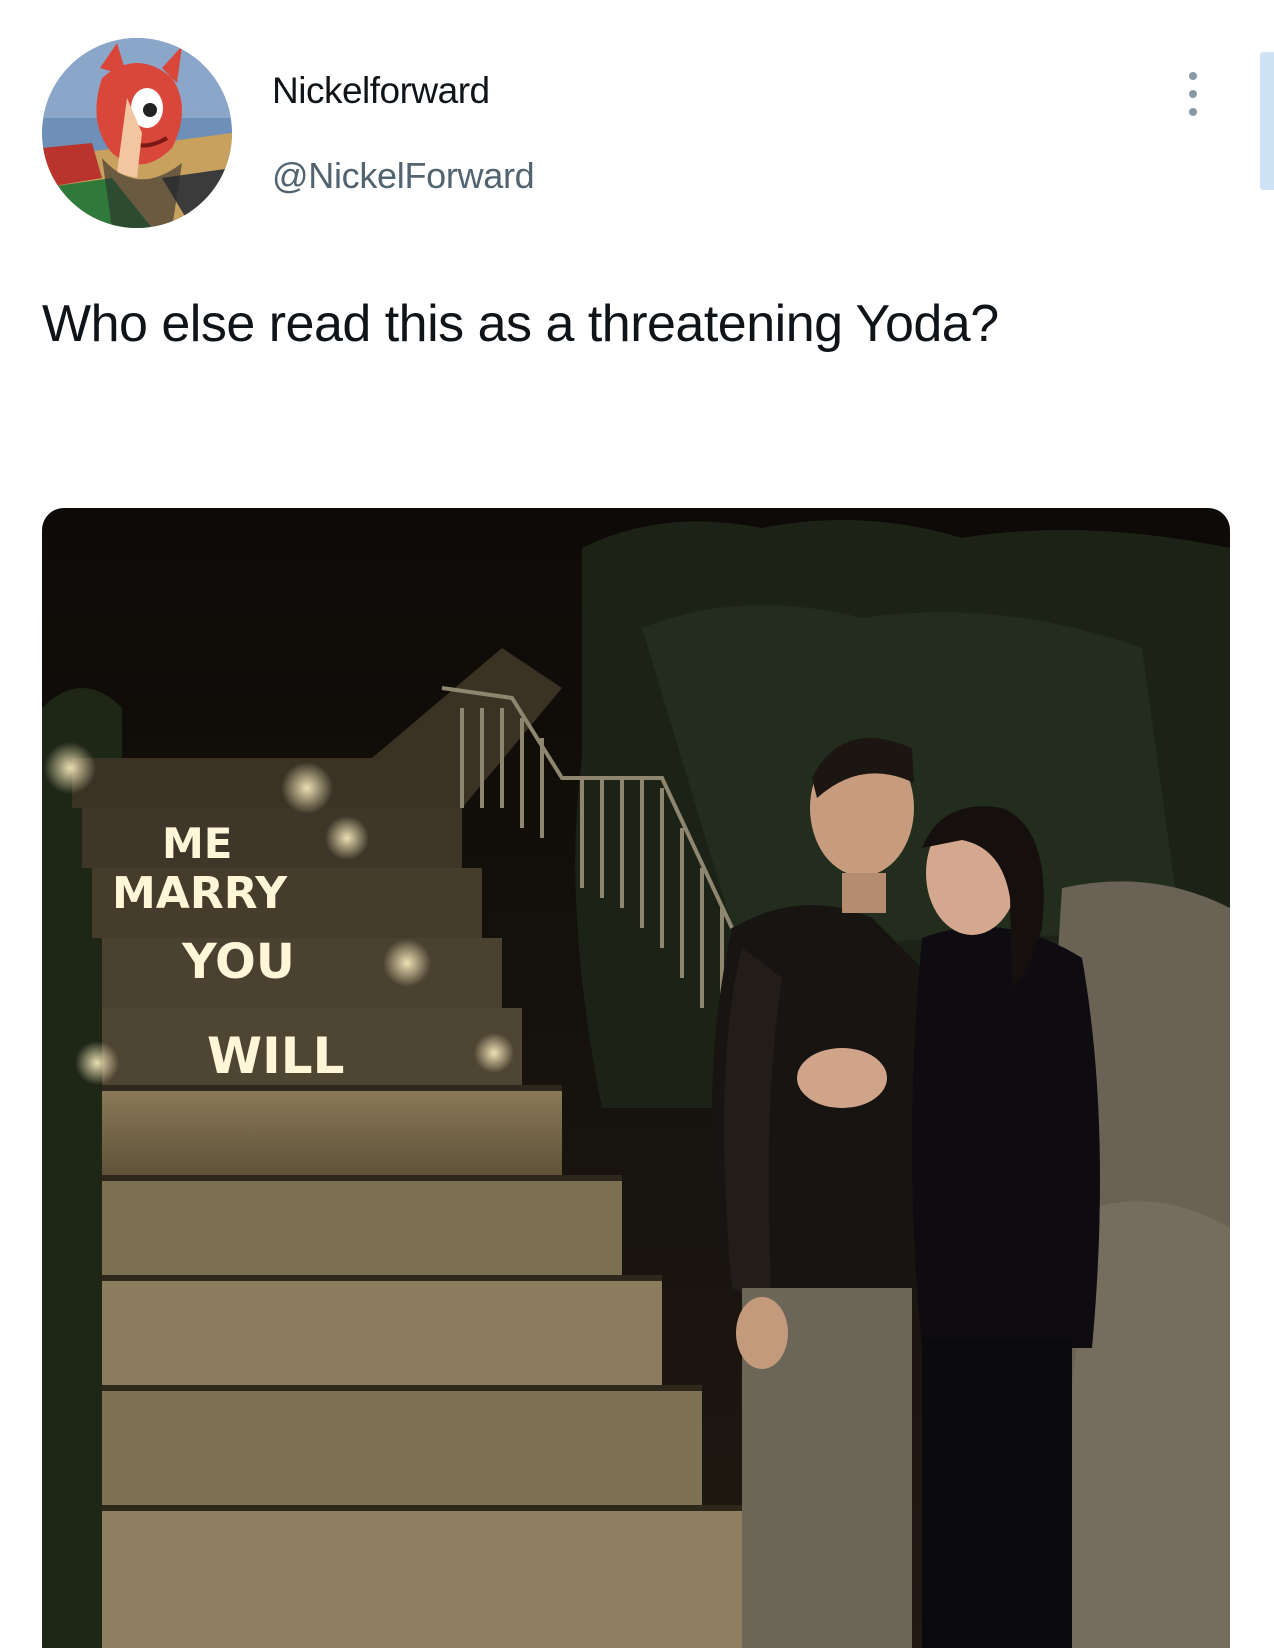 The image size is (1274, 1648). I want to click on cartoon-avatar-icon, so click(137, 133).